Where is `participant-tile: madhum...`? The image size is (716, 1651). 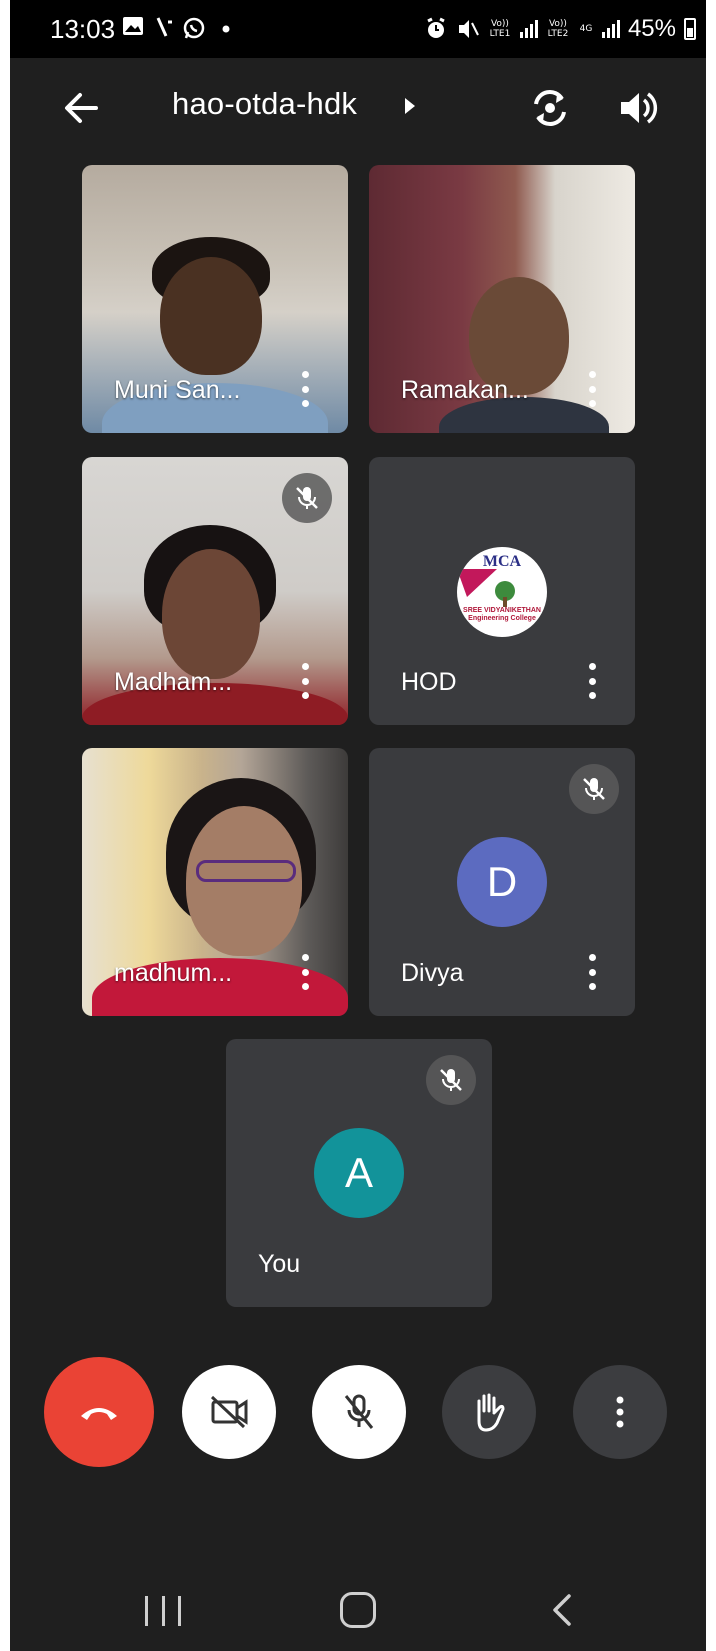
participant-tile: madhum... is located at coordinates (215, 882).